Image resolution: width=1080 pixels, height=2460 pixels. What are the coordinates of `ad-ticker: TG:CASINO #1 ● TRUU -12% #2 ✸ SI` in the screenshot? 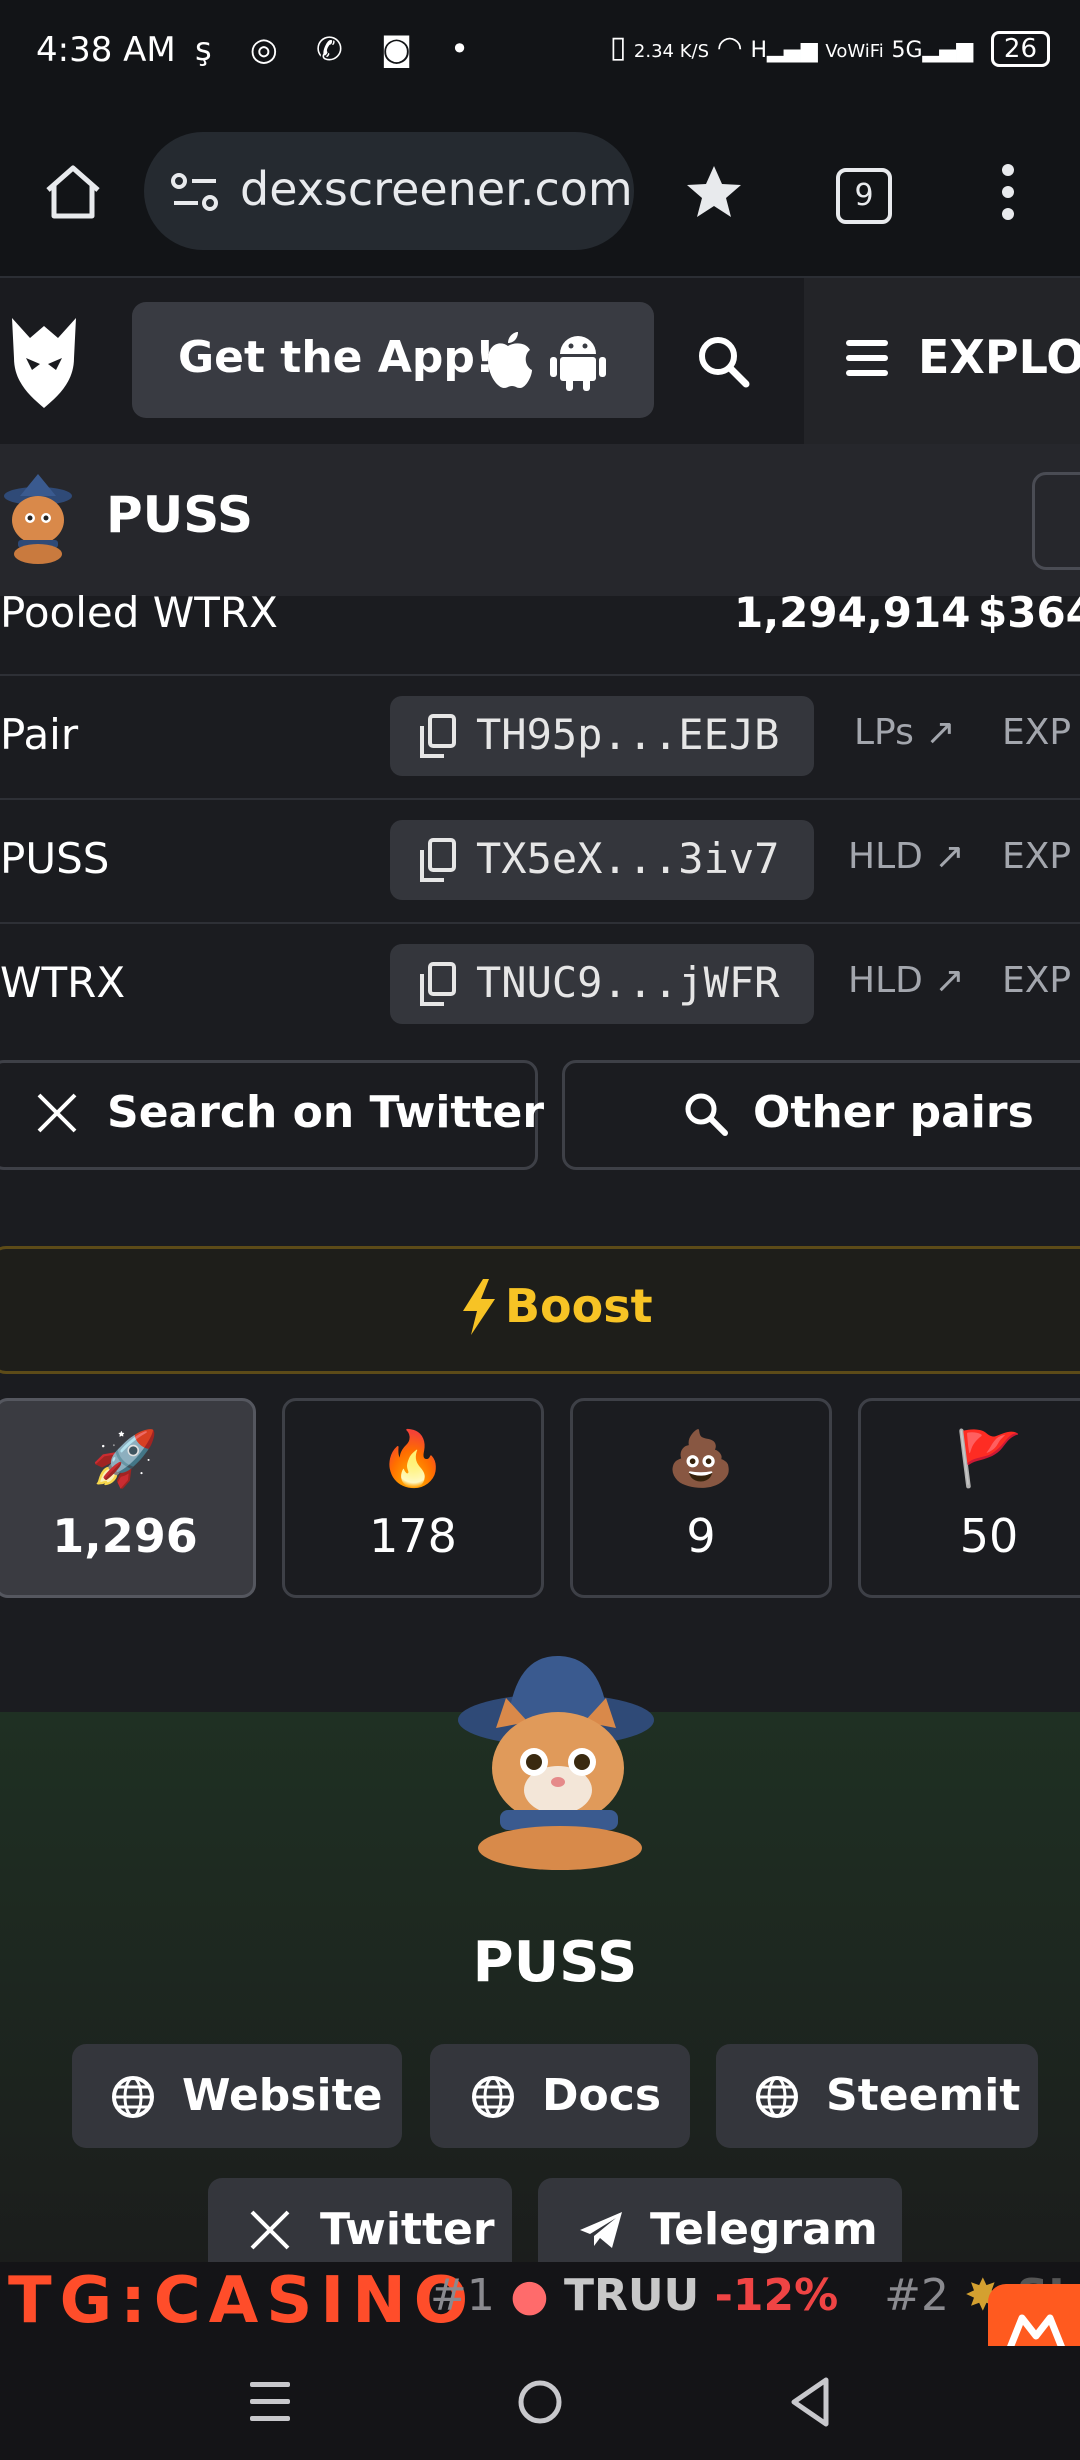 It's located at (540, 2304).